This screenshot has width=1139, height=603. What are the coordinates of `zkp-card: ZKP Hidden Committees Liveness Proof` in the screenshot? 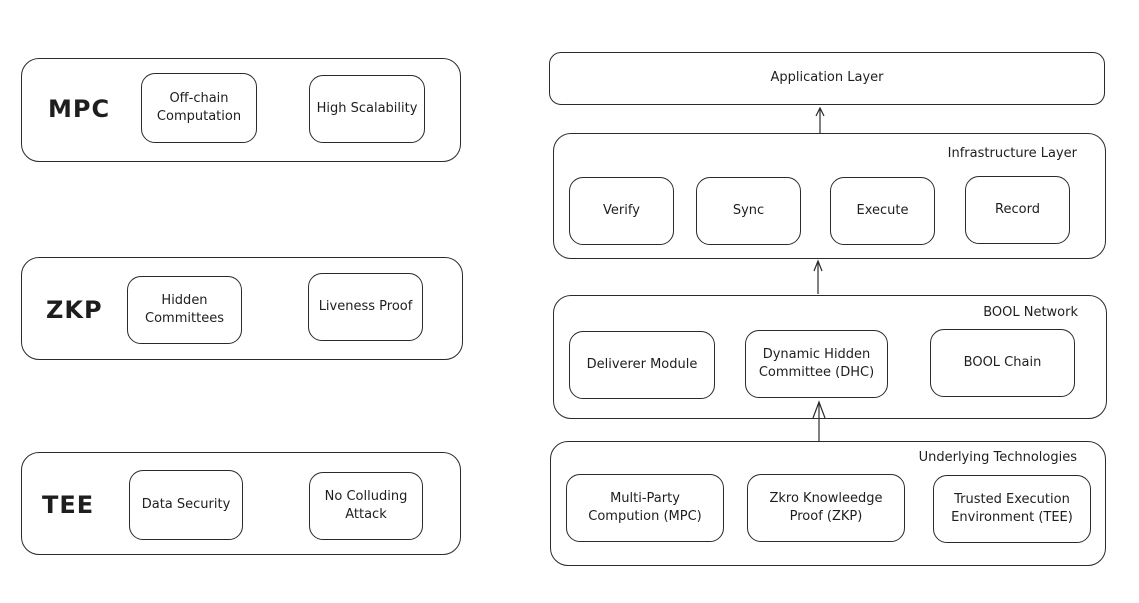 It's located at (242, 308).